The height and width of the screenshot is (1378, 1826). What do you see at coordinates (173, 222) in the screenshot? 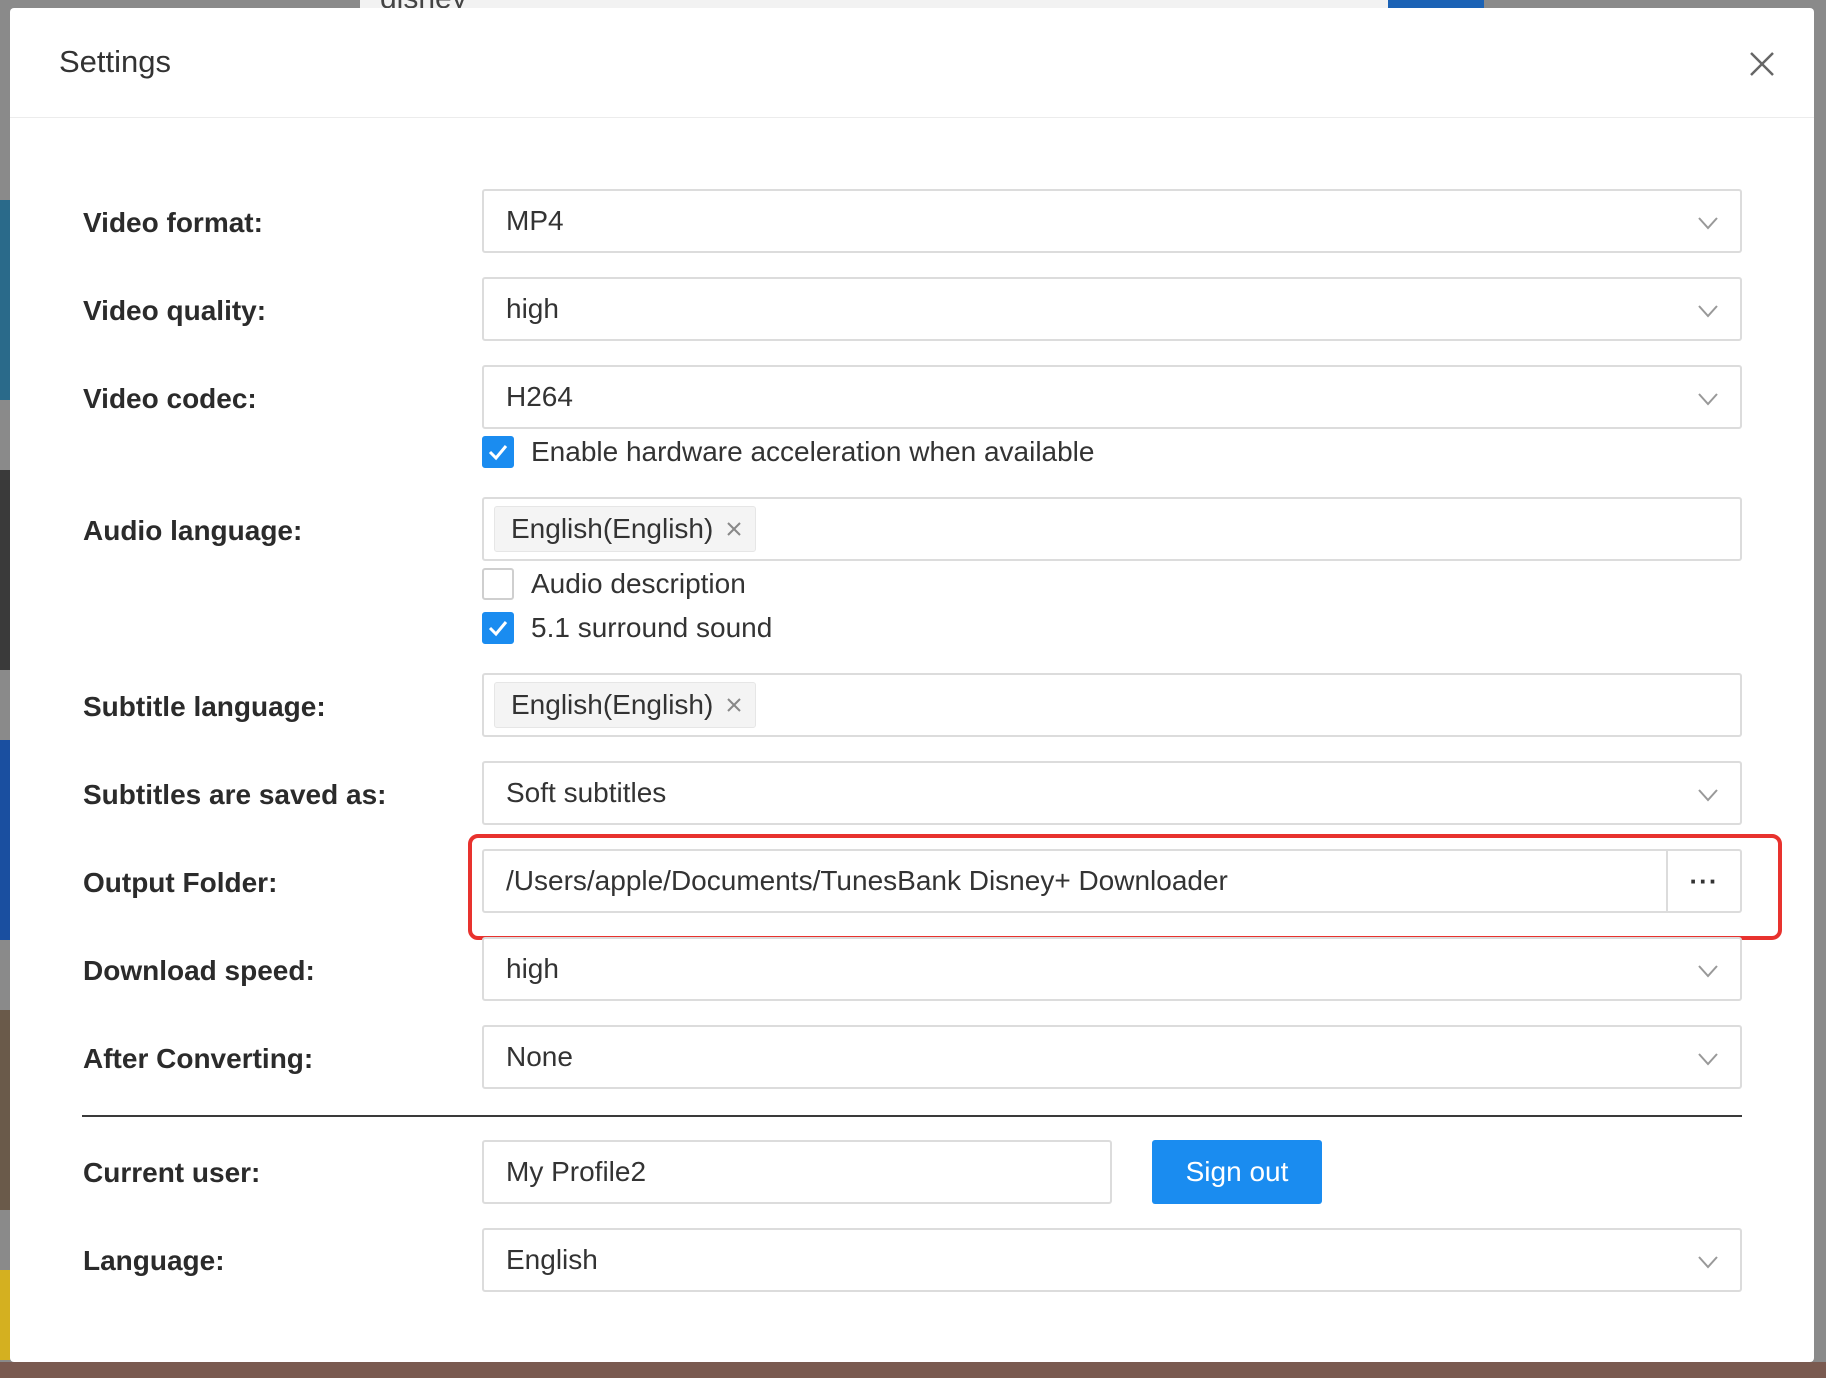
I see `video-format-label: Video format:` at bounding box center [173, 222].